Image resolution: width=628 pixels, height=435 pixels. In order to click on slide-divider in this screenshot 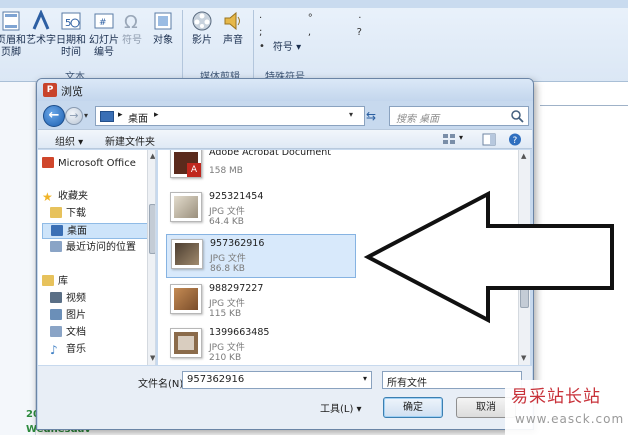, I will do `click(584, 105)`.